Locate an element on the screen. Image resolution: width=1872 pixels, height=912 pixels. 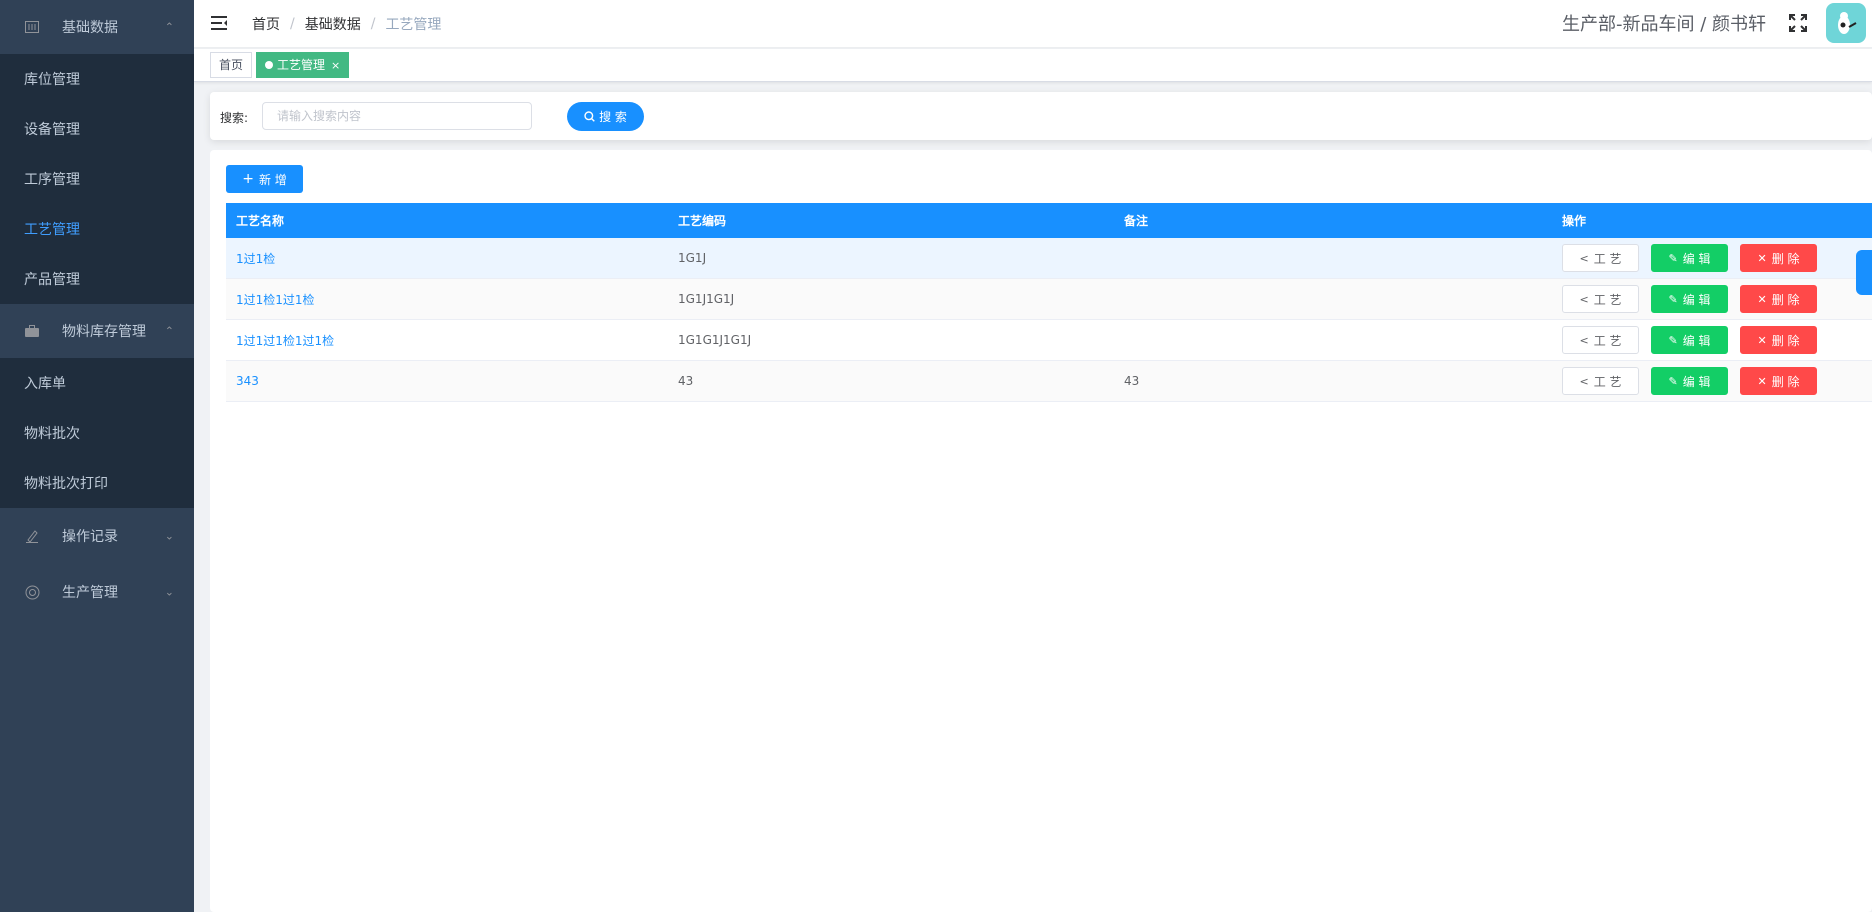
active-dot is located at coordinates (269, 65).